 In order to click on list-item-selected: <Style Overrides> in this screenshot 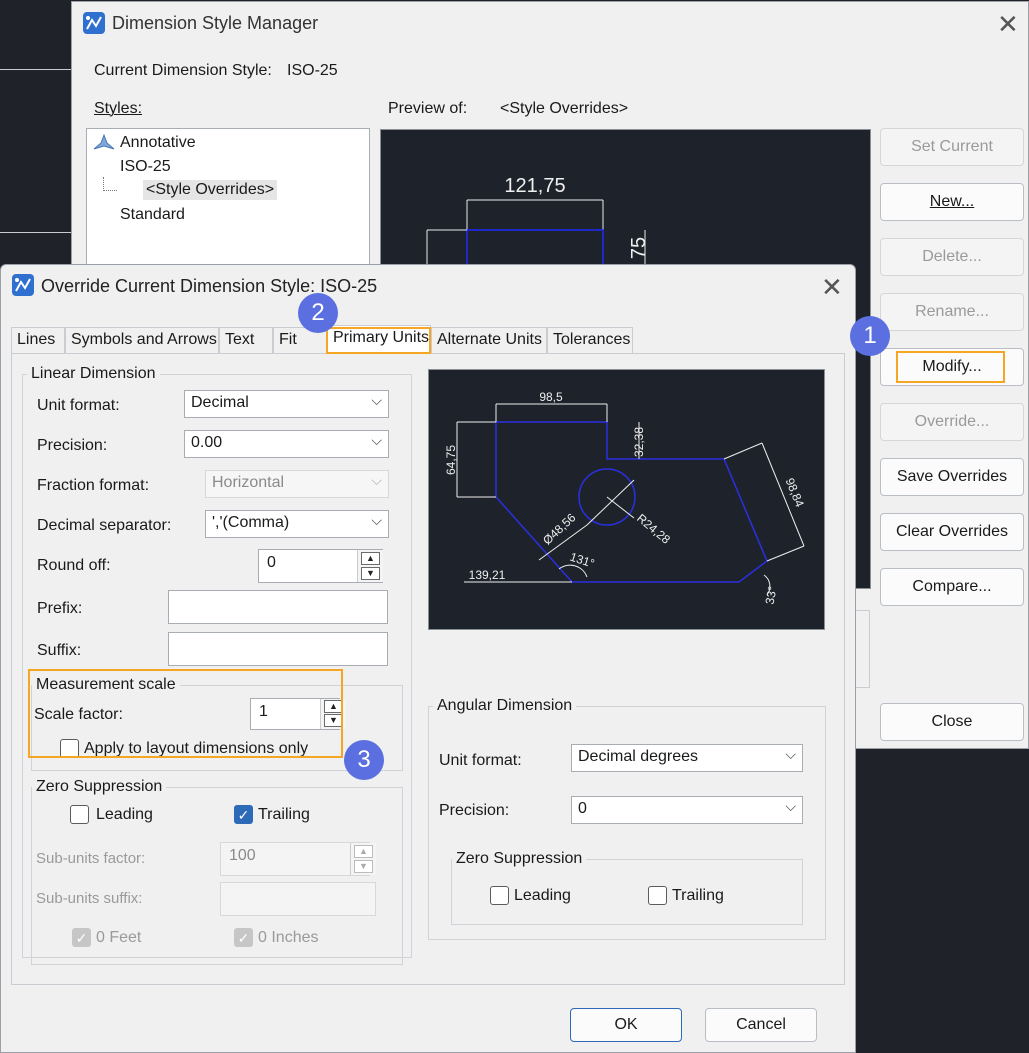, I will do `click(210, 190)`.